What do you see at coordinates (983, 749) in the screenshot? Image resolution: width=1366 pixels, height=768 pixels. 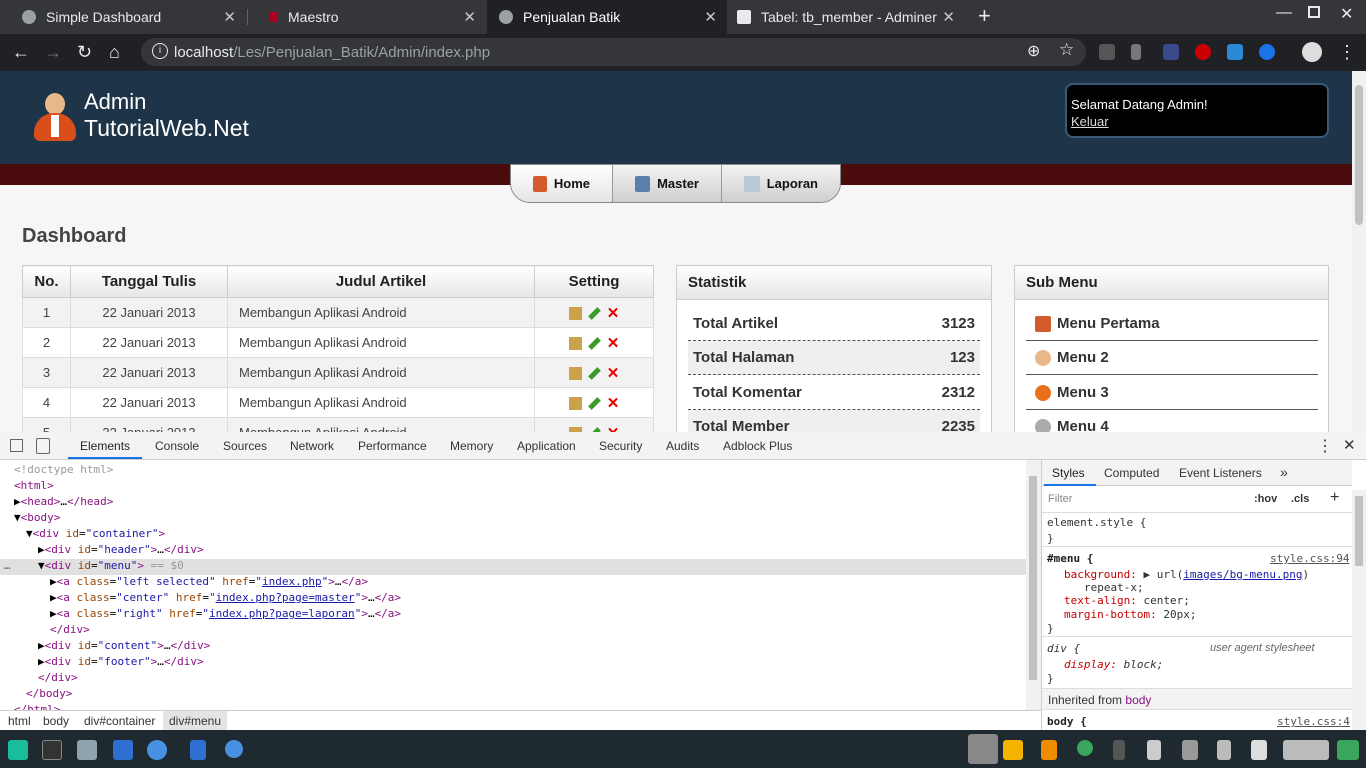 I see `workspace-switcher` at bounding box center [983, 749].